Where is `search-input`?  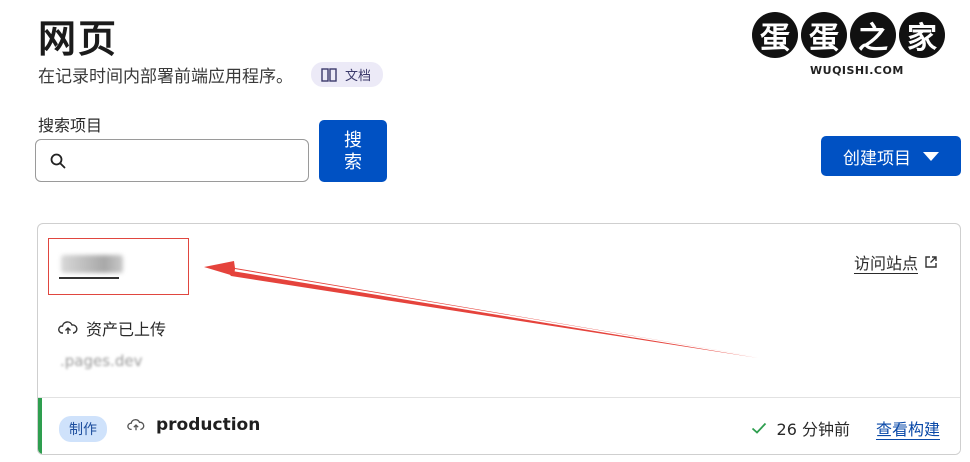 search-input is located at coordinates (184, 160).